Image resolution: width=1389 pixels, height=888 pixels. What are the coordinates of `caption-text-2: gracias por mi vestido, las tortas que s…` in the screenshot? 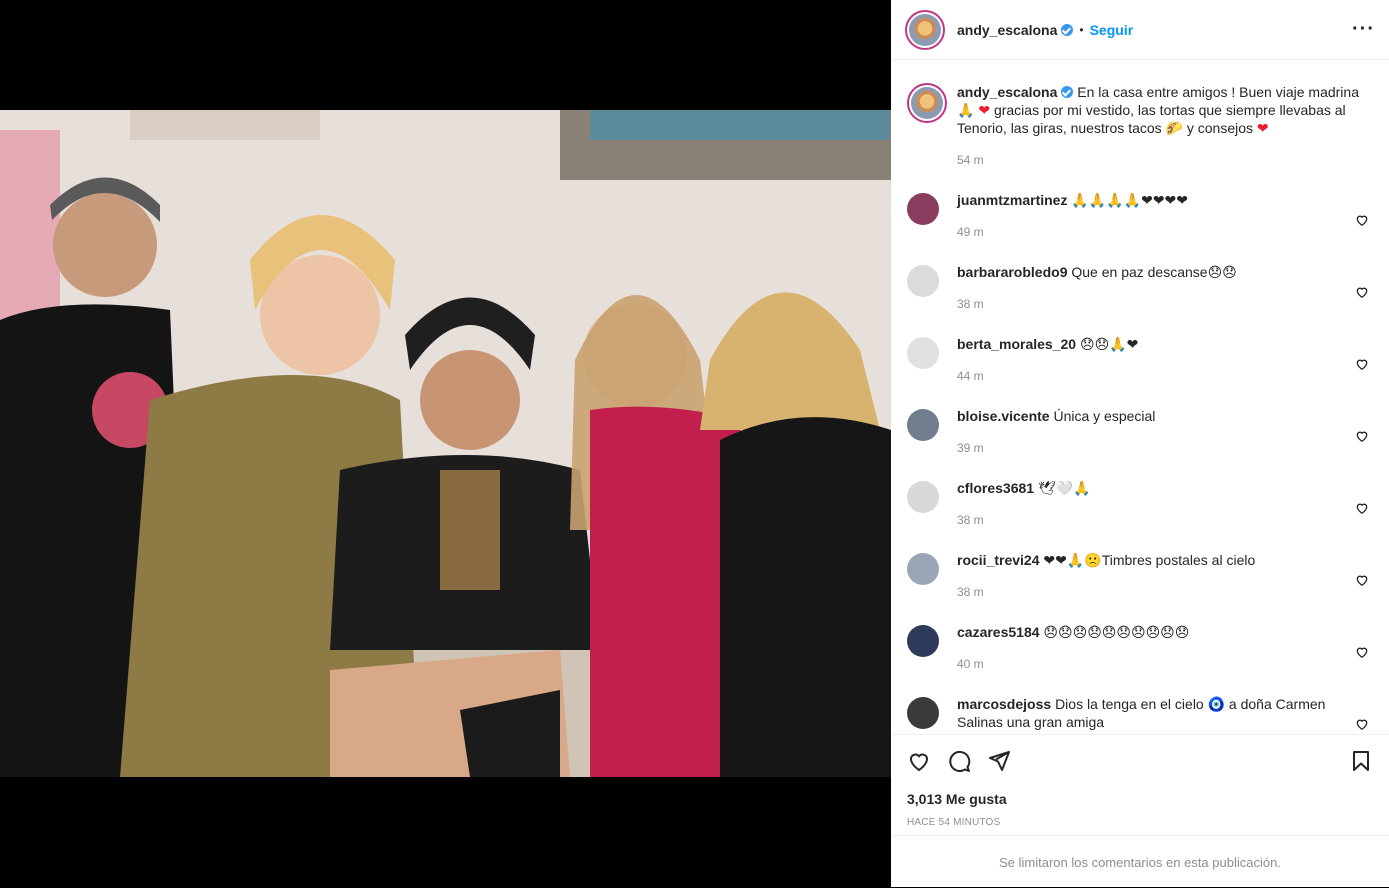 It's located at (1151, 119).